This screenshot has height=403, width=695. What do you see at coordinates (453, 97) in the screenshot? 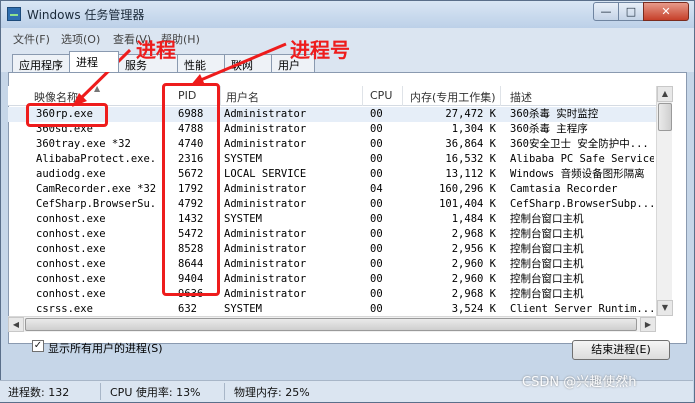
I see `column-memory: 内存(专用工作集)` at bounding box center [453, 97].